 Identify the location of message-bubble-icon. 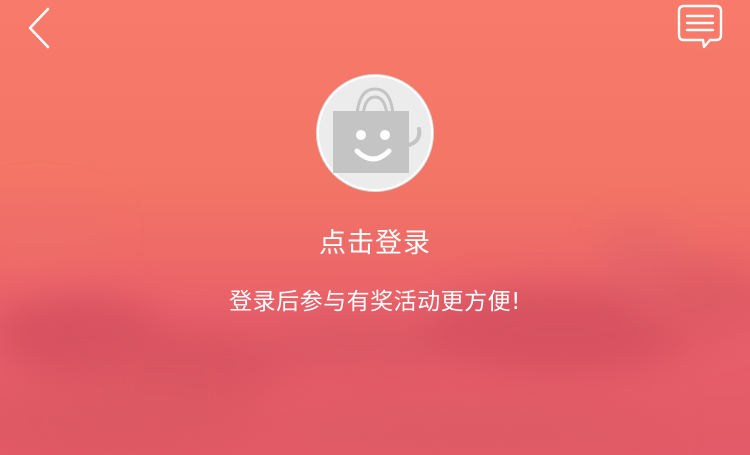
(700, 26).